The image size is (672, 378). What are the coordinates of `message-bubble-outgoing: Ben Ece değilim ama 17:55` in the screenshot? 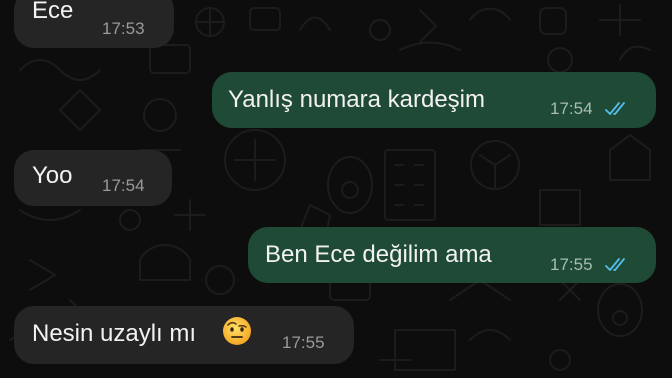 It's located at (452, 255).